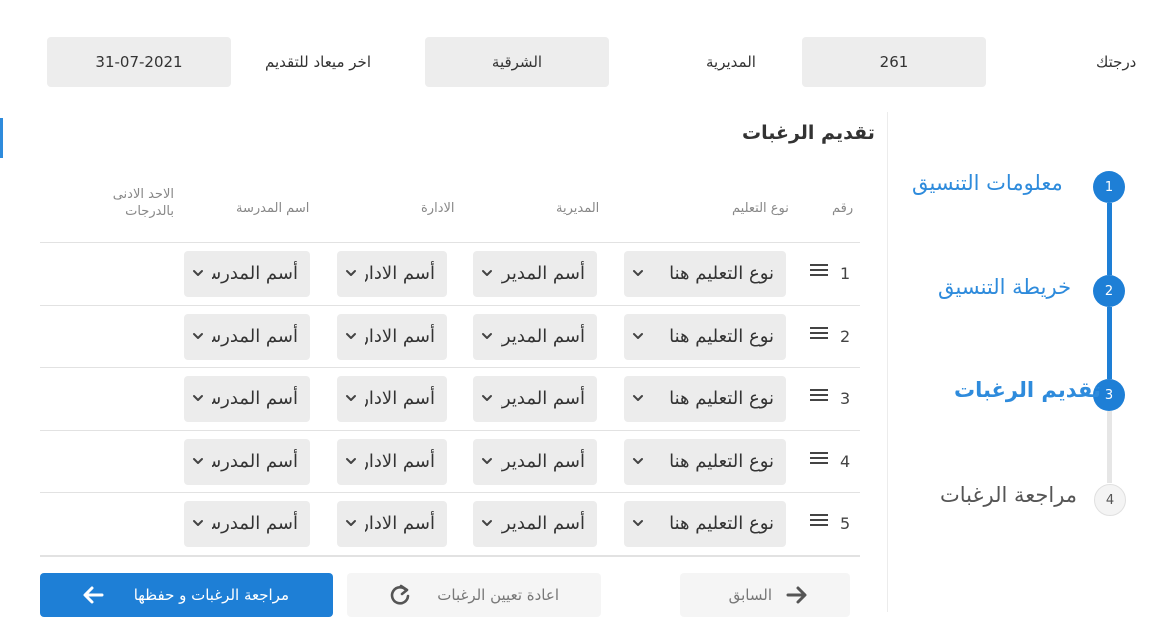 This screenshot has height=617, width=1170. Describe the element at coordinates (1, 138) in the screenshot. I see `edge-mark` at that location.